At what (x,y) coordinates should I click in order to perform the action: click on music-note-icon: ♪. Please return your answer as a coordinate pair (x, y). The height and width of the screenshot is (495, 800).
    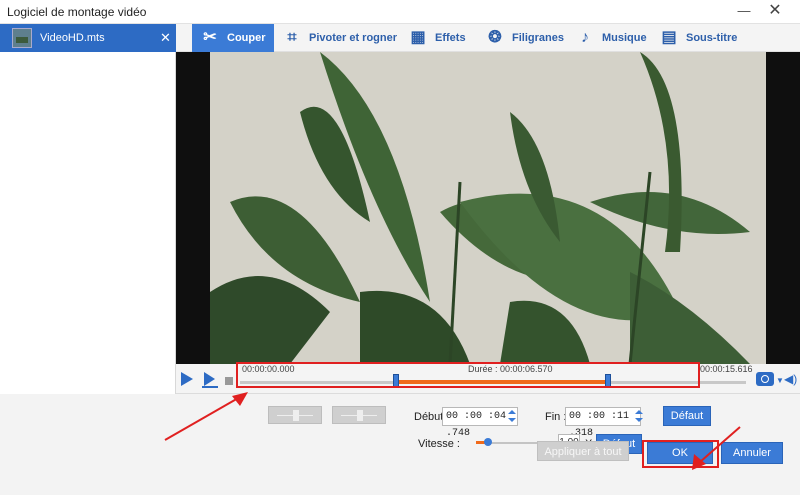
    Looking at the image, I should click on (585, 37).